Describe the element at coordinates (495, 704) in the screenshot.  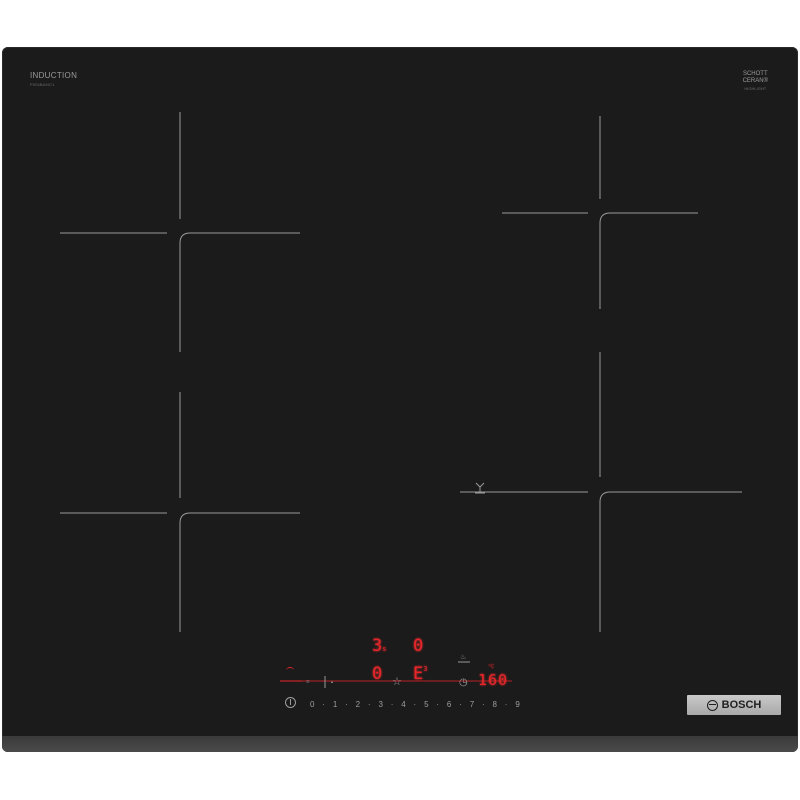
I see `scale-8: 8` at that location.